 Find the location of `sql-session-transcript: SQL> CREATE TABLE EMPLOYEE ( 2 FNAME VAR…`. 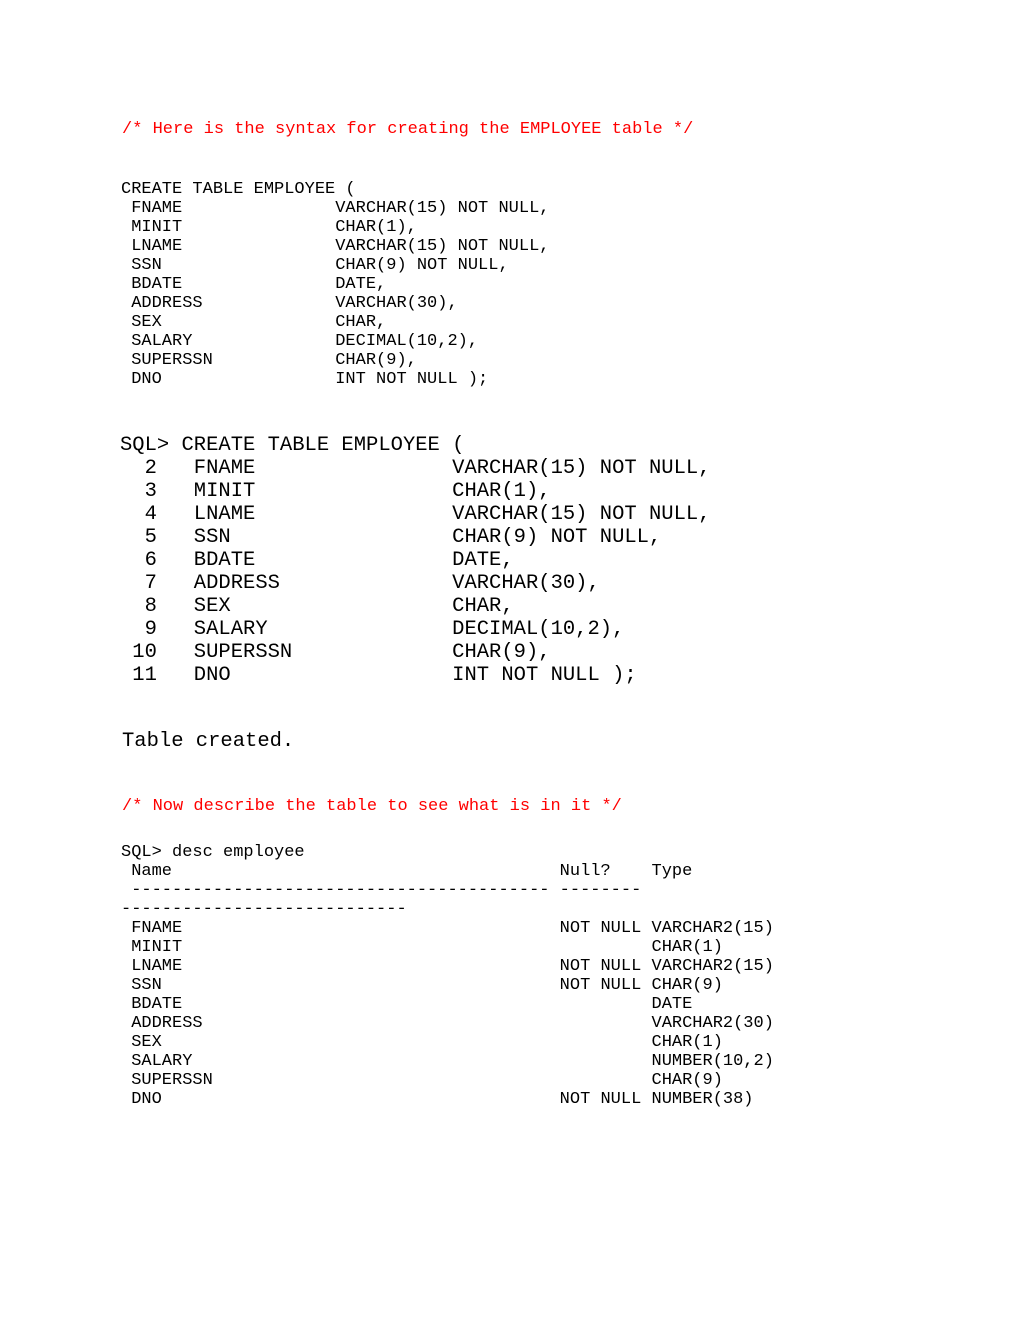

sql-session-transcript: SQL> CREATE TABLE EMPLOYEE ( 2 FNAME VAR… is located at coordinates (415, 560).